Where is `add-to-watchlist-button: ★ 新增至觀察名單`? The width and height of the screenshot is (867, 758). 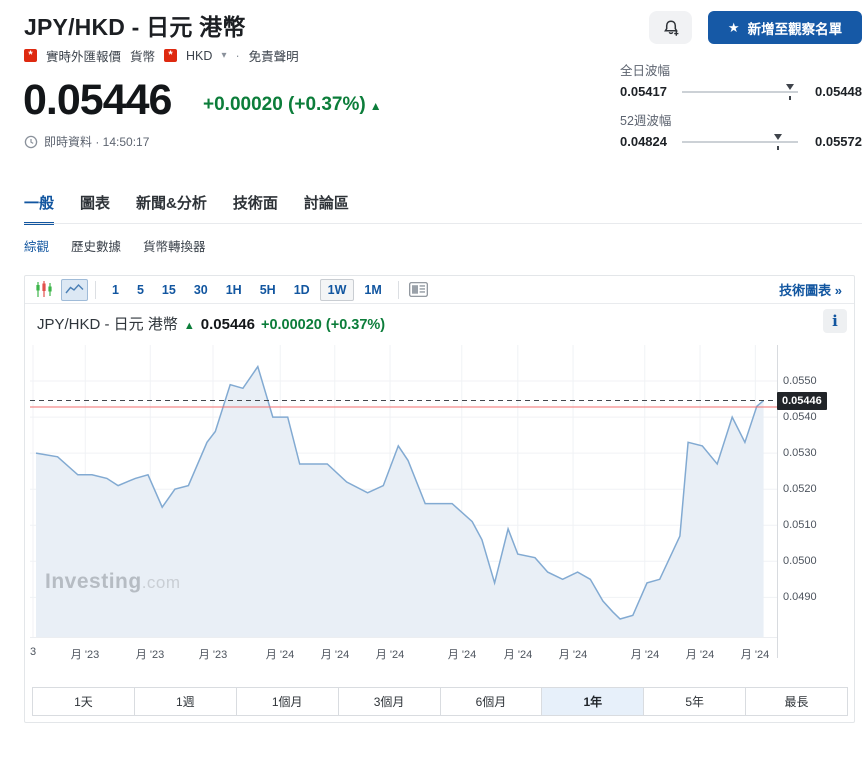 add-to-watchlist-button: ★ 新增至觀察名單 is located at coordinates (785, 27).